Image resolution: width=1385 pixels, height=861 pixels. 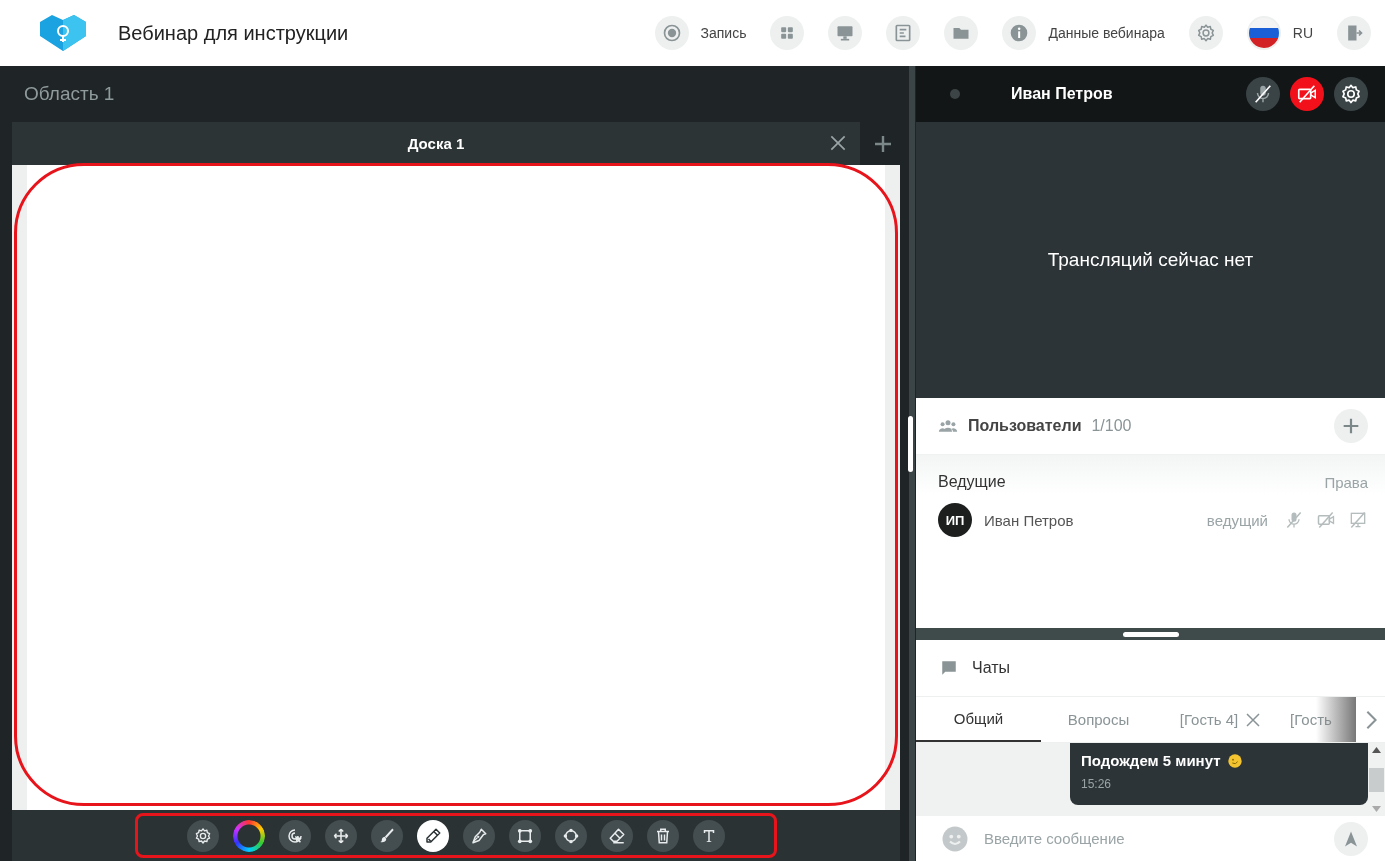 What do you see at coordinates (1263, 33) in the screenshot?
I see `flag-icon` at bounding box center [1263, 33].